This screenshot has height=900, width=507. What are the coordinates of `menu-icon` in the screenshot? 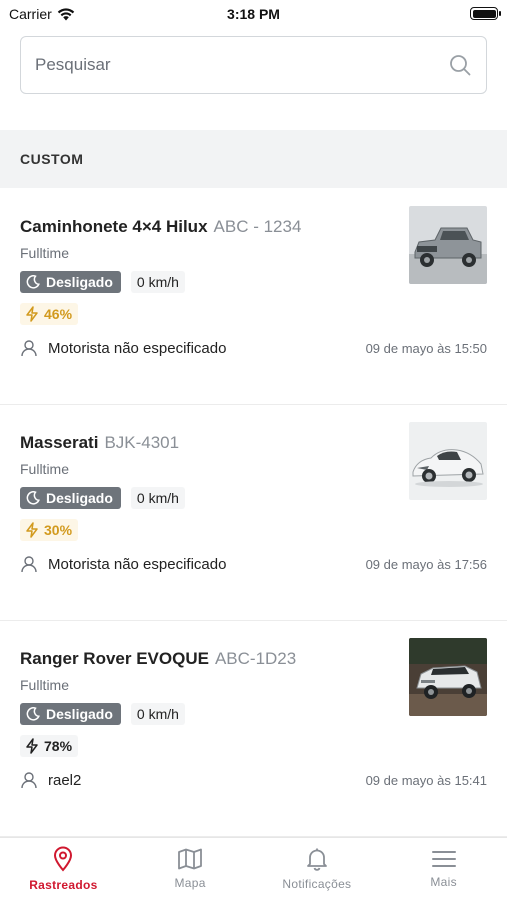 It's located at (443, 859).